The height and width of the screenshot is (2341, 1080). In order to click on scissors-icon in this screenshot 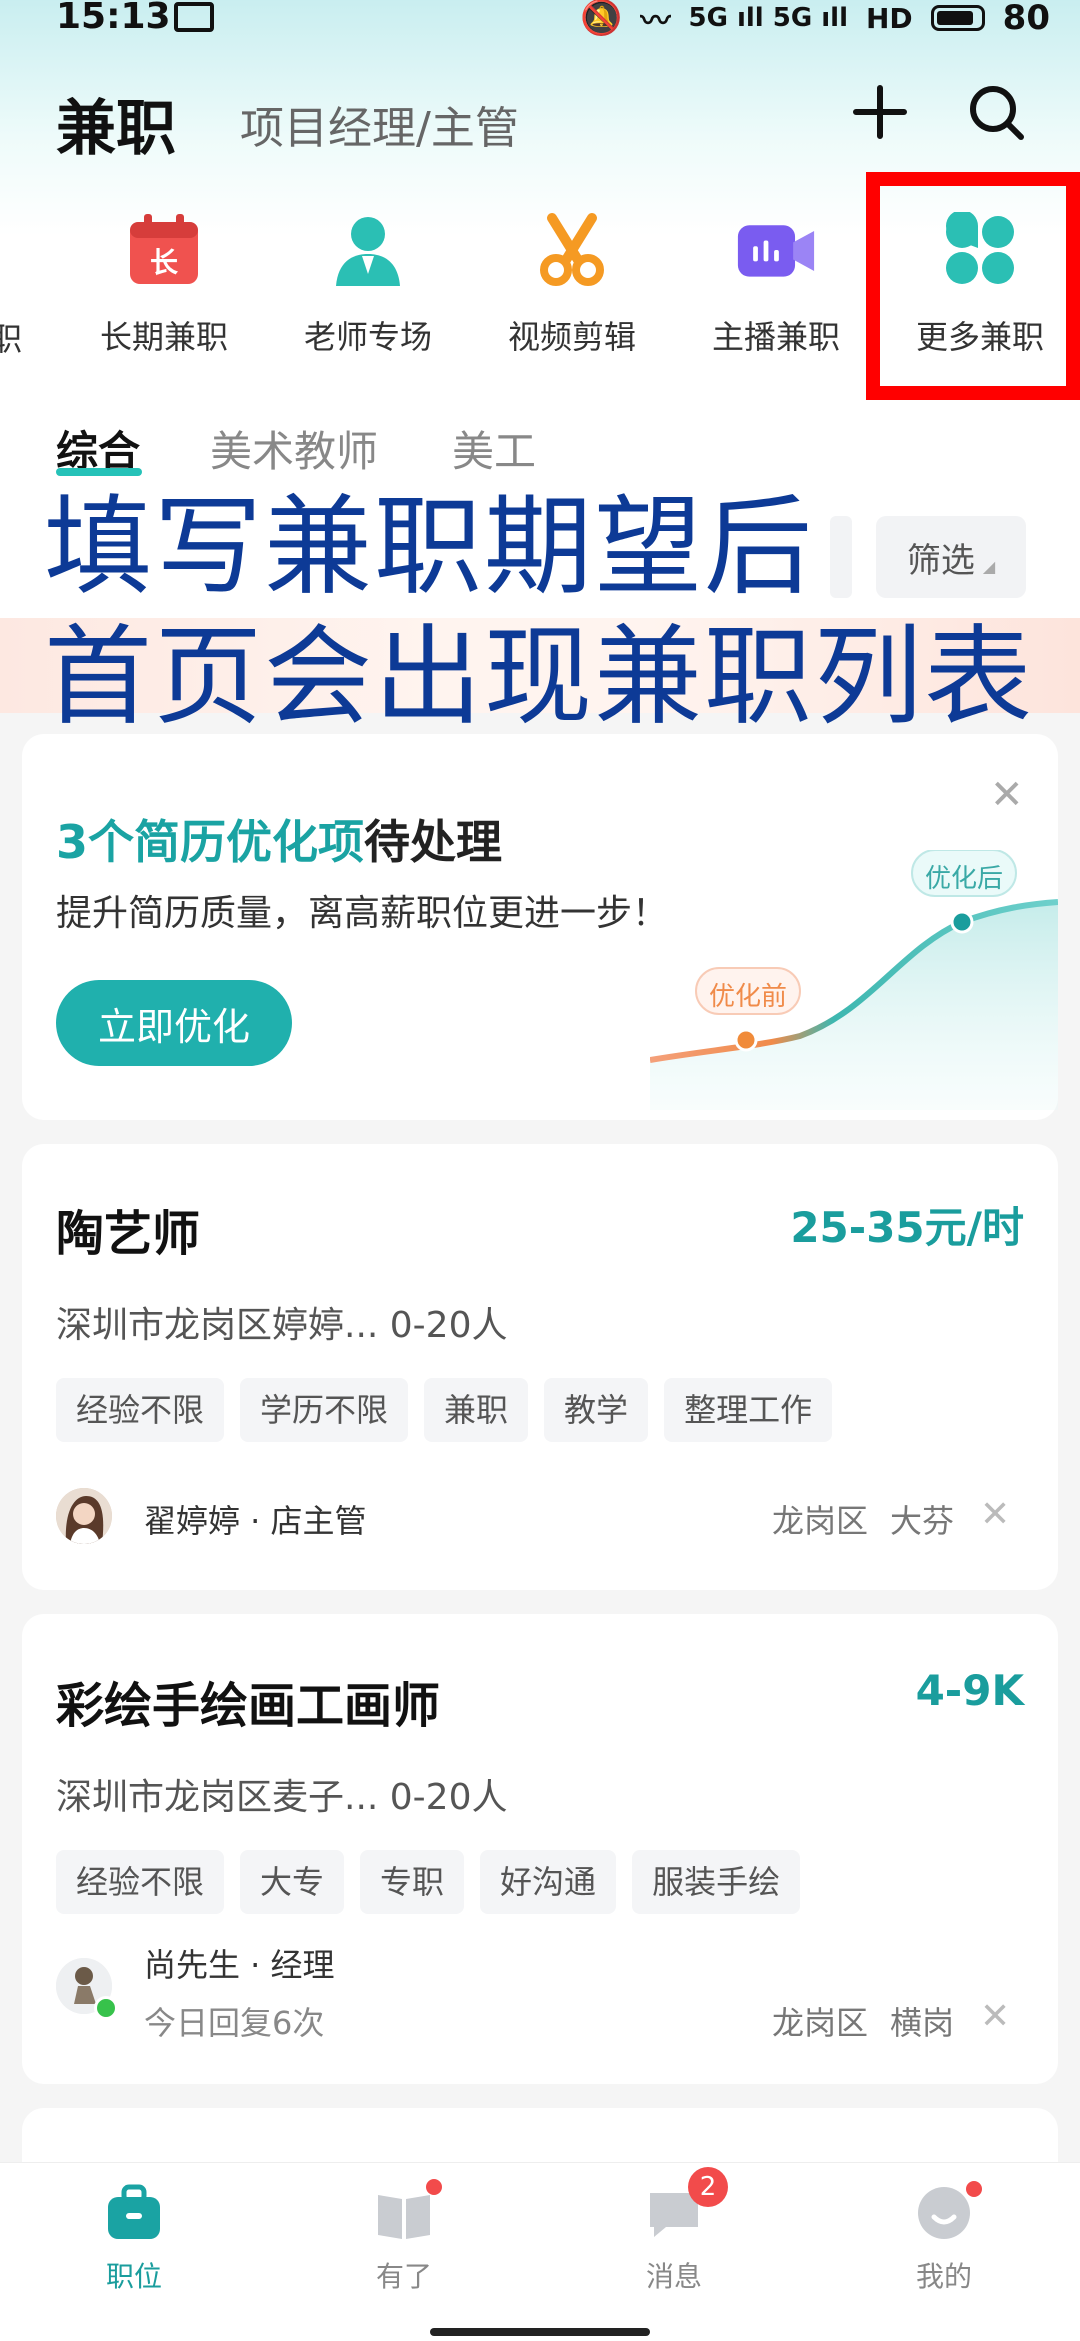, I will do `click(572, 250)`.